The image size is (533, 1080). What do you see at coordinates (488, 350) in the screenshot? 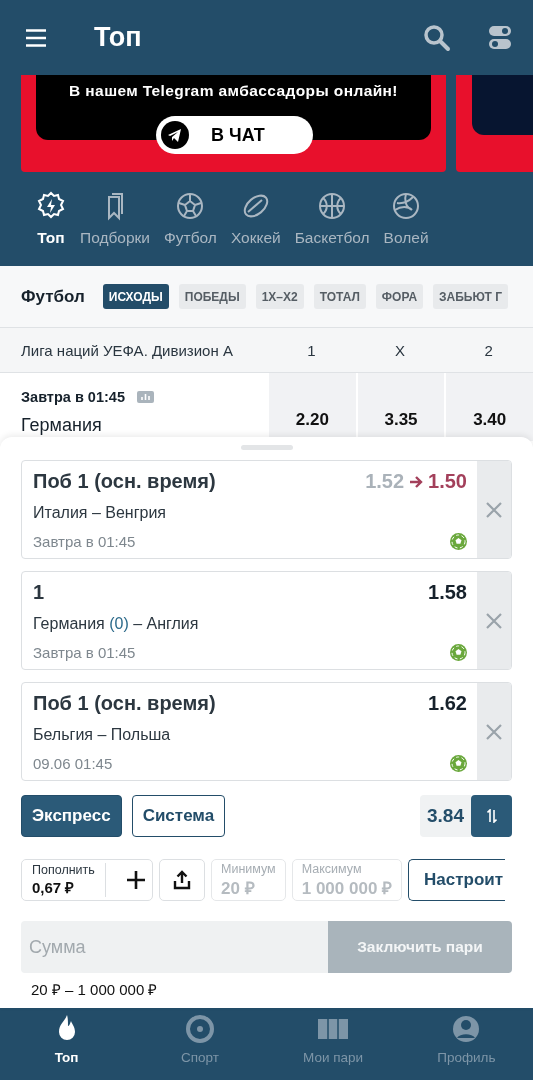
I see `column-header: 2` at bounding box center [488, 350].